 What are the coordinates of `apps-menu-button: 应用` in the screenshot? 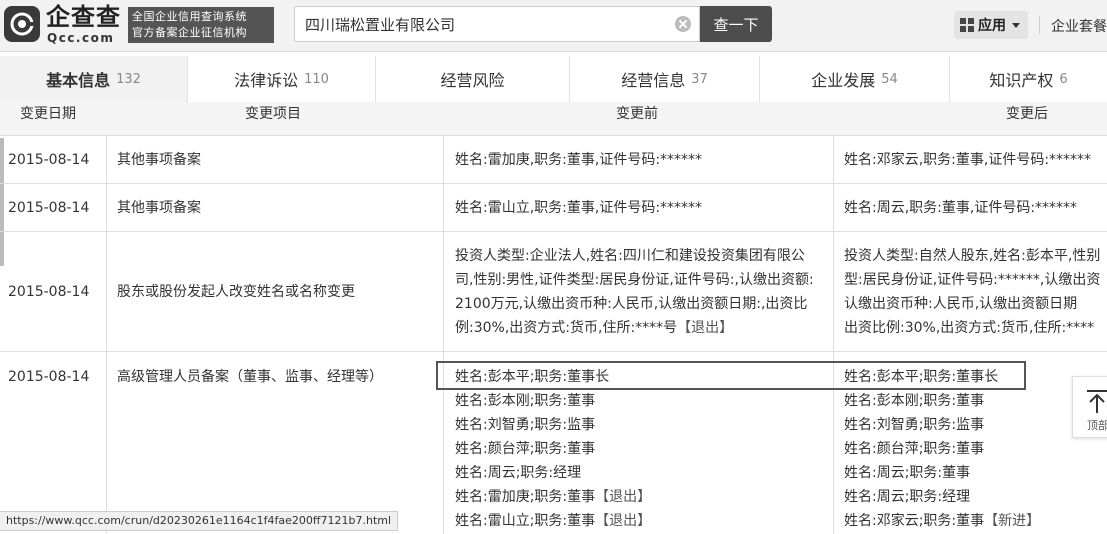 It's located at (991, 25).